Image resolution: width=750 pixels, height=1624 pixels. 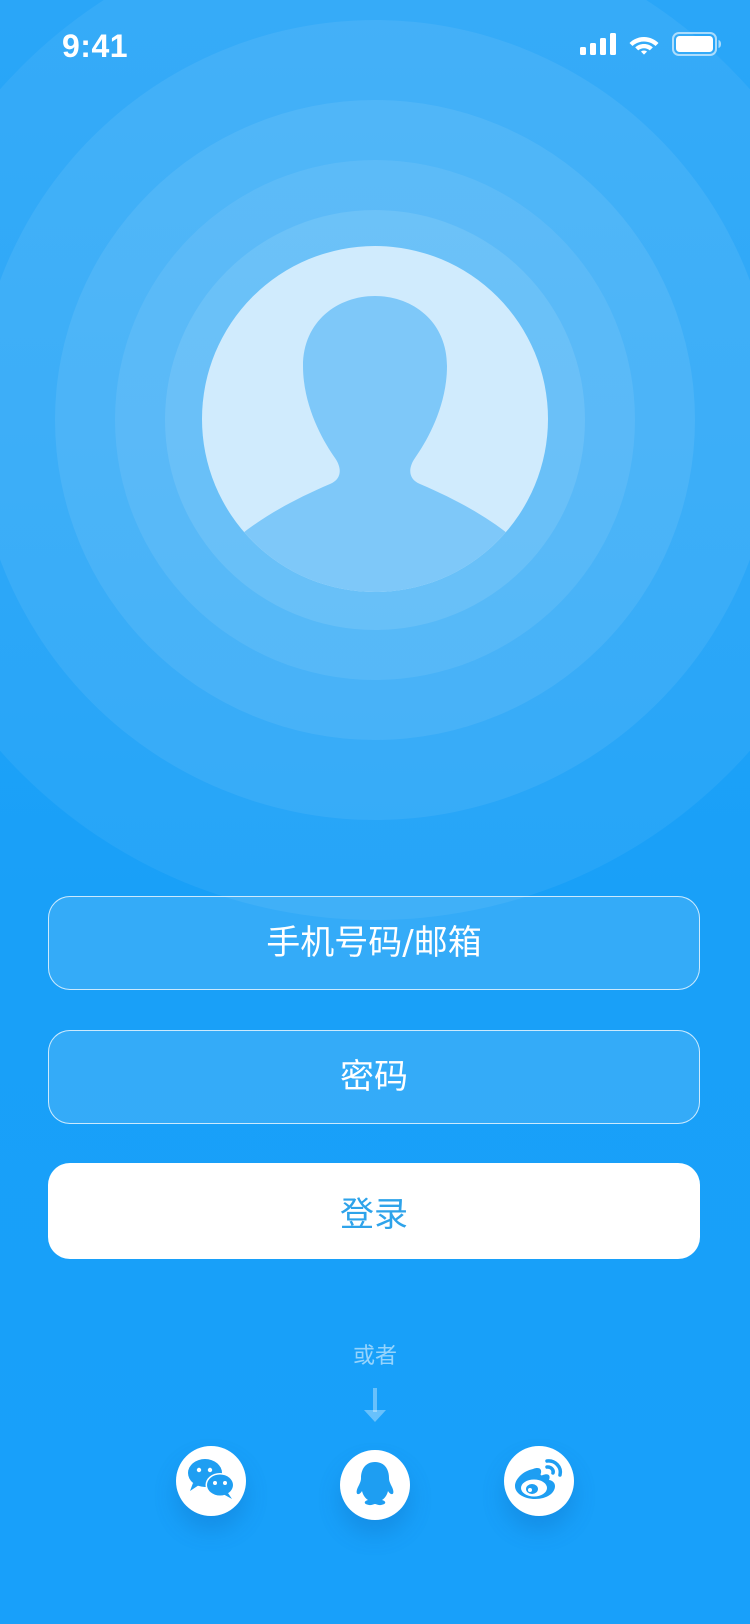 I want to click on qq-login-button, so click(x=375, y=1485).